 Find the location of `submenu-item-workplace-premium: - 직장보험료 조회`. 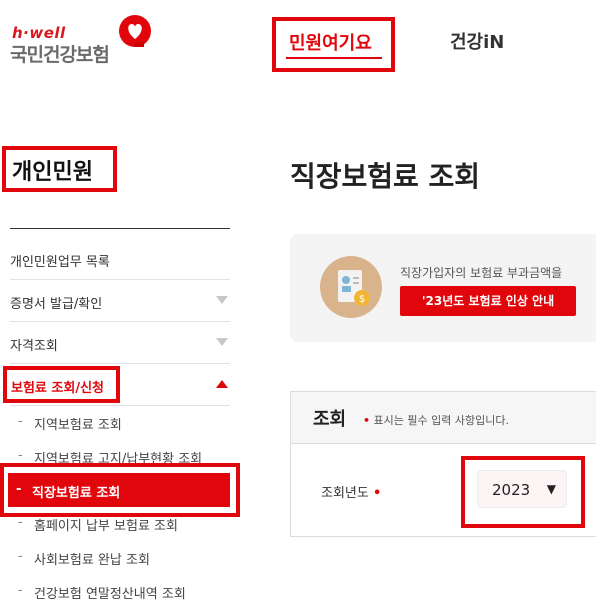

submenu-item-workplace-premium: - 직장보험료 조회 is located at coordinates (119, 490).